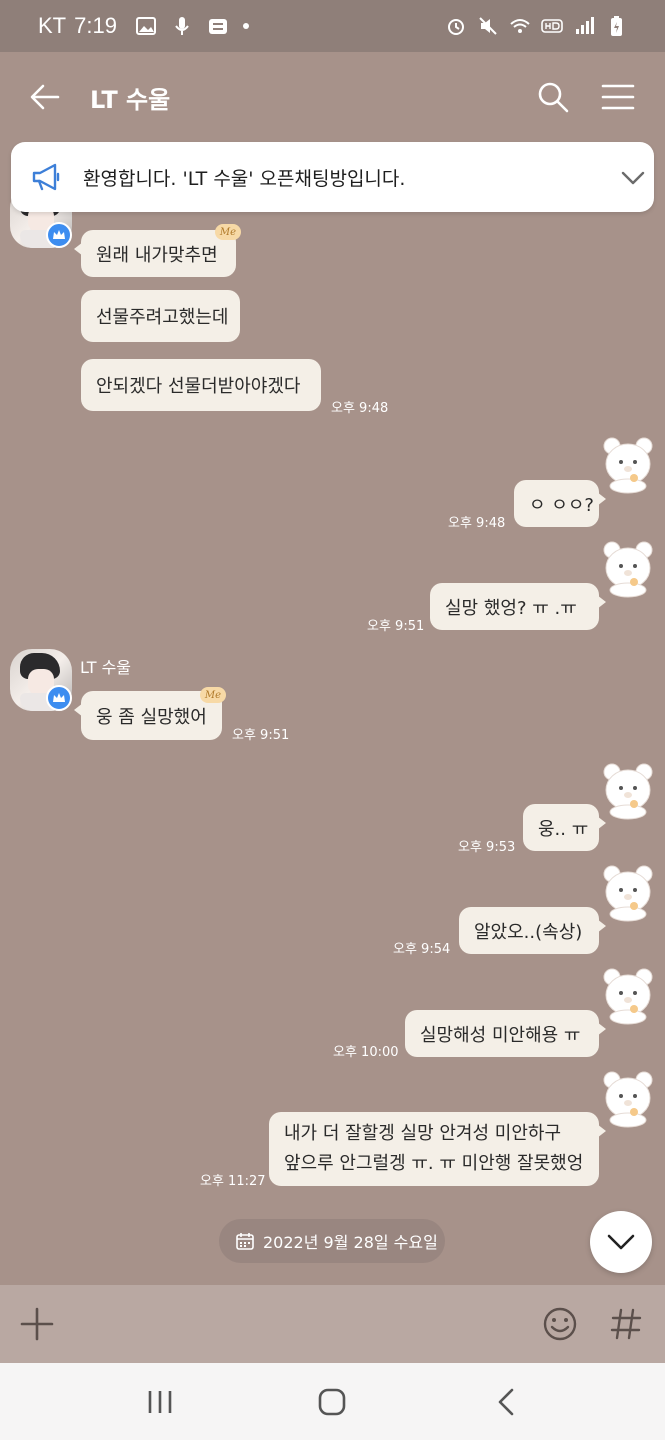 The height and width of the screenshot is (1440, 665). Describe the element at coordinates (487, 847) in the screenshot. I see `message-time: 오후 9:53` at that location.